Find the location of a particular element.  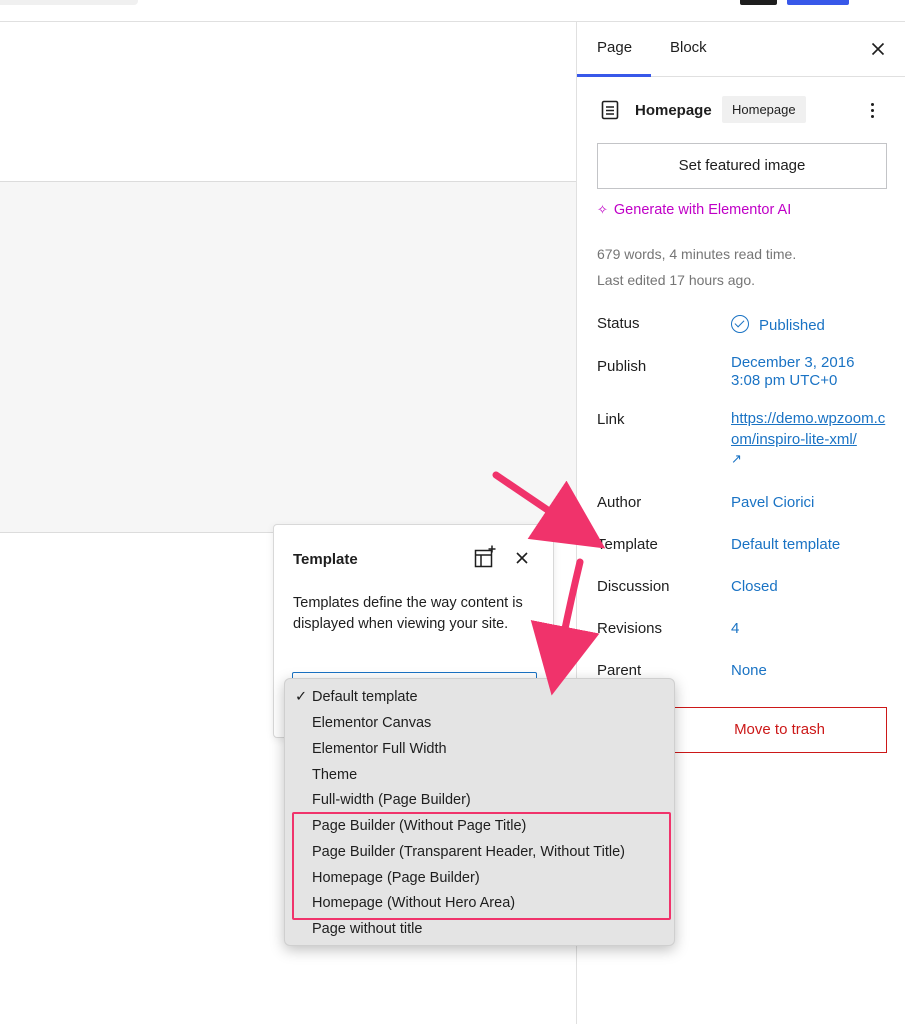

publish-label: Publish is located at coordinates (622, 366).